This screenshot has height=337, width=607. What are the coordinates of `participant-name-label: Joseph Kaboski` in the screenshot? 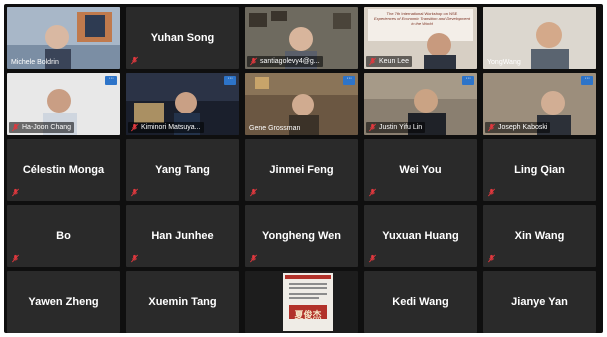 It's located at (518, 127).